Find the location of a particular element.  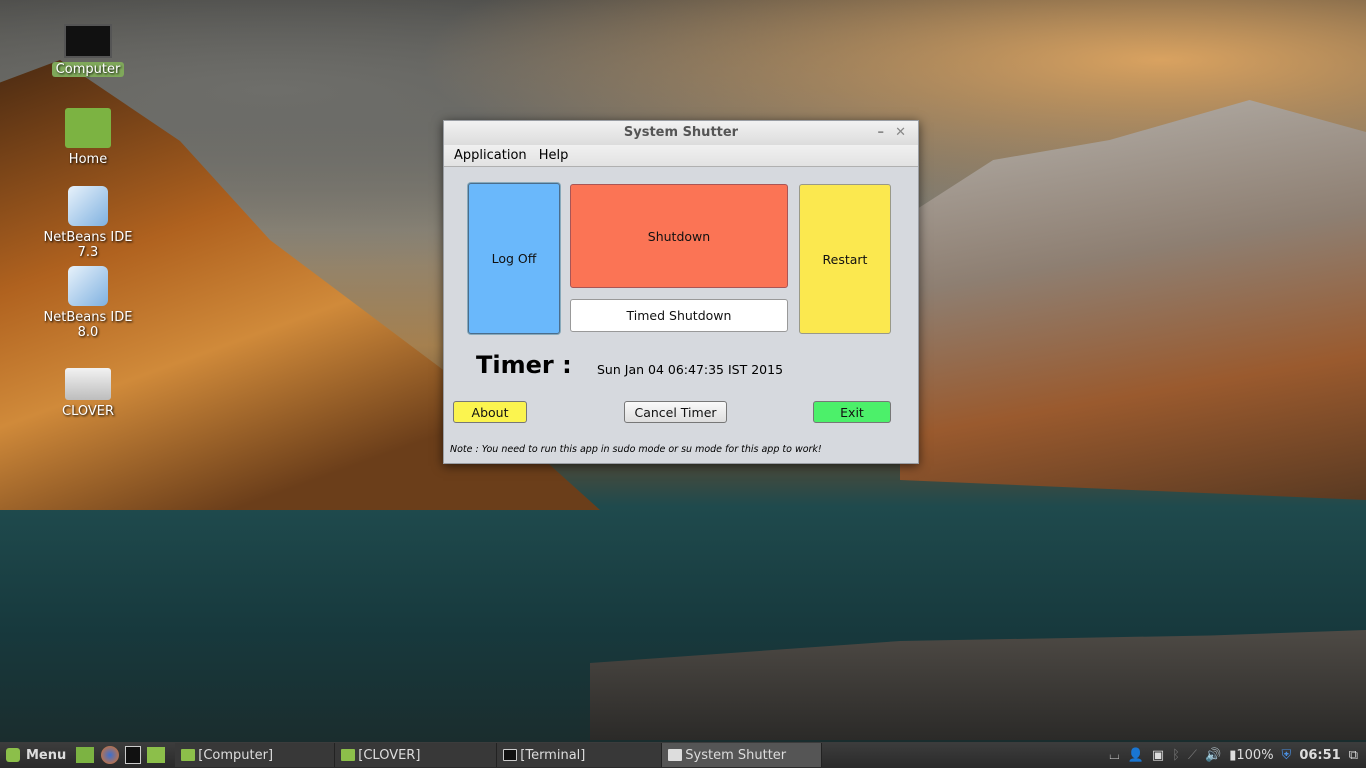

exit-button: Exit is located at coordinates (852, 412).